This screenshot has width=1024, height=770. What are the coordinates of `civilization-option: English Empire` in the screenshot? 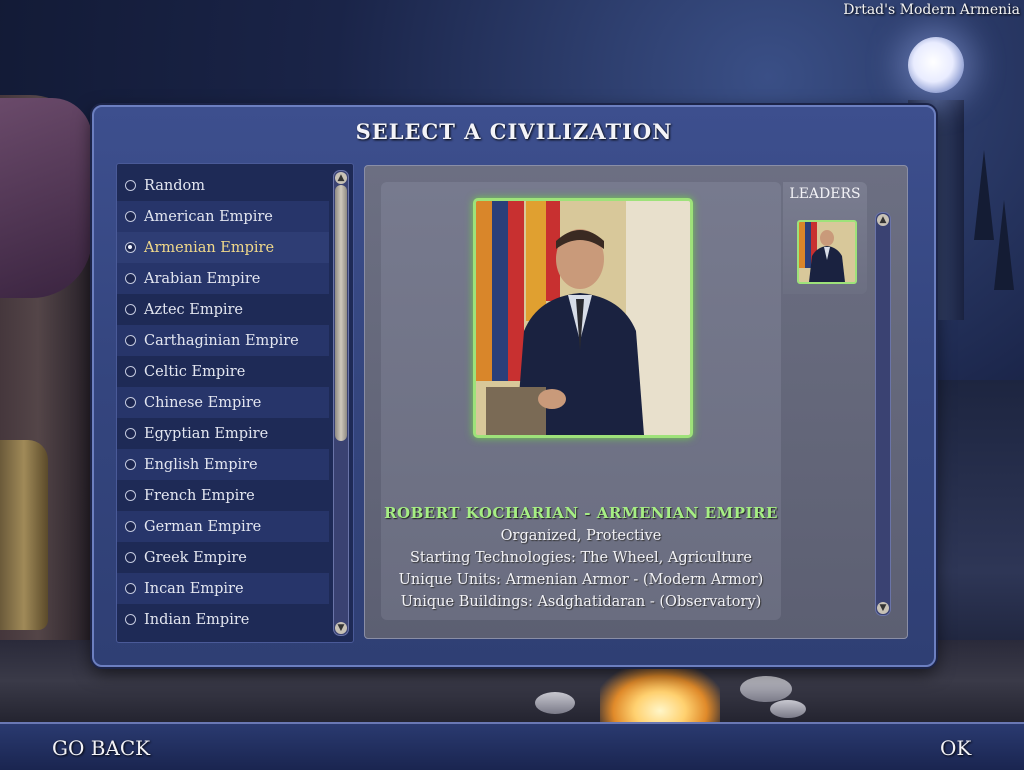 It's located at (223, 464).